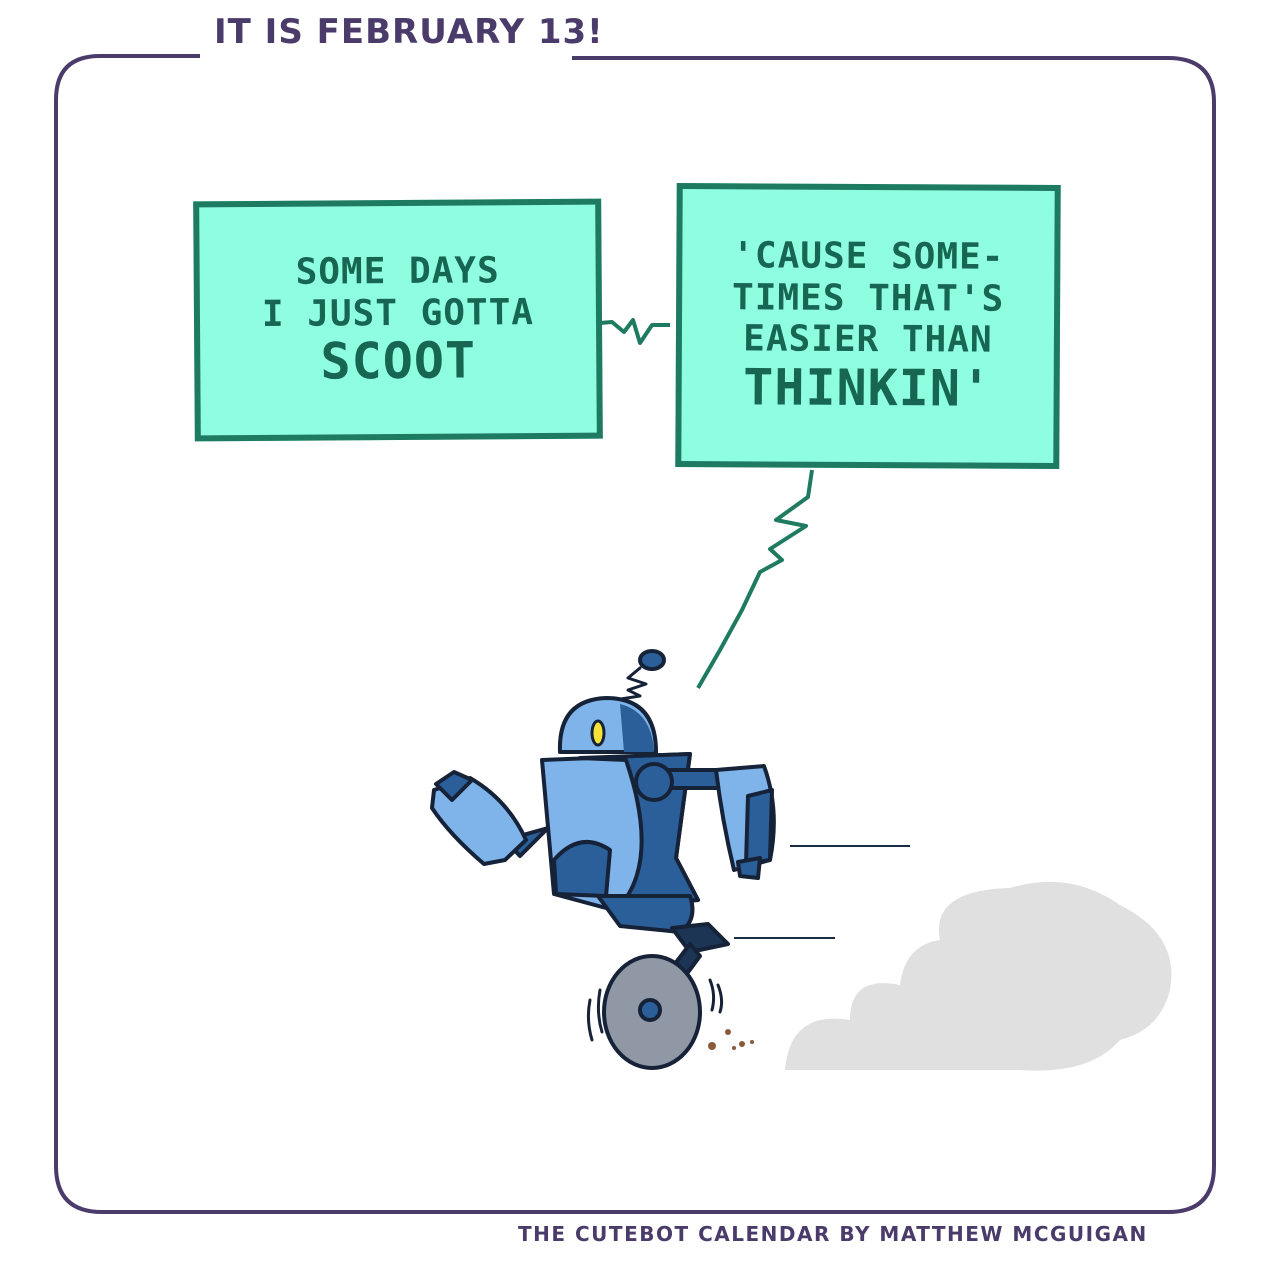 This screenshot has width=1270, height=1270. I want to click on bubble-text-line: I JUST GOTTA, so click(398, 313).